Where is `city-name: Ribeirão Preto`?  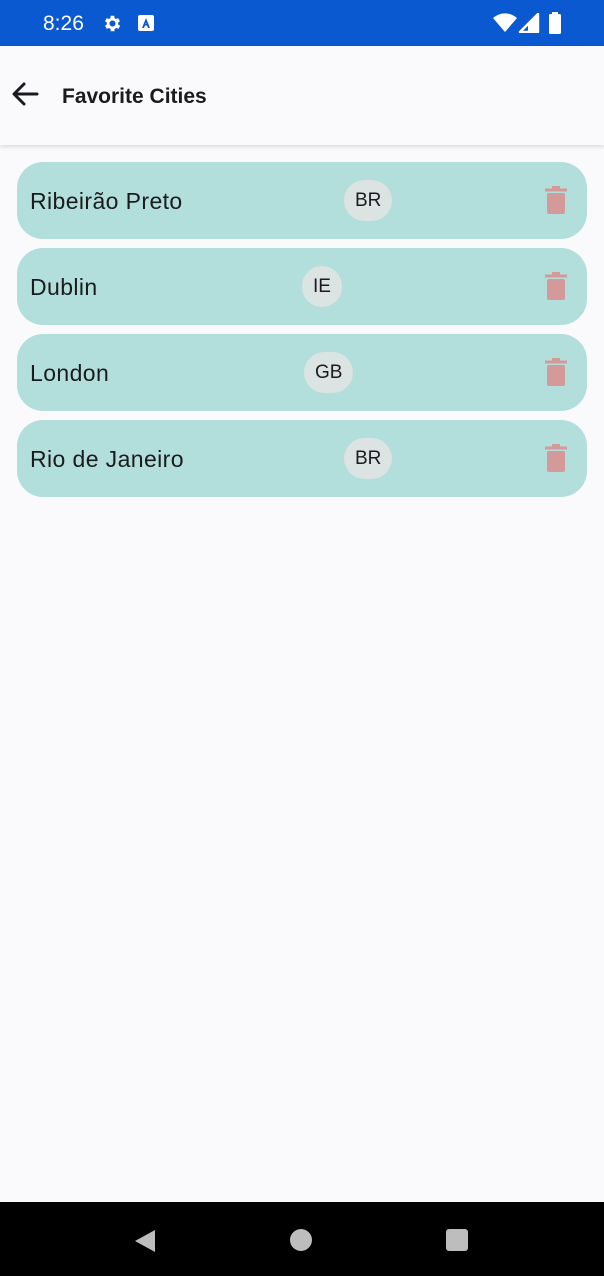
city-name: Ribeirão Preto is located at coordinates (106, 201).